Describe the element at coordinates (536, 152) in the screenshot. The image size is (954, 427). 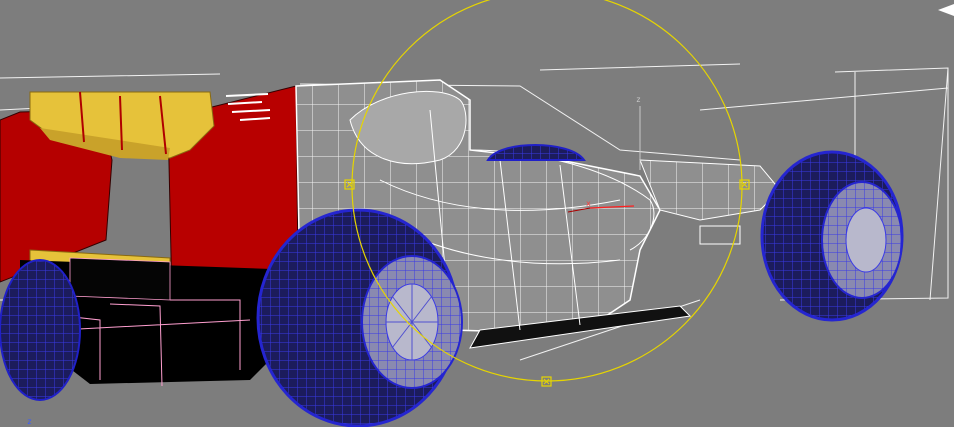
I see `front-left-tire` at that location.